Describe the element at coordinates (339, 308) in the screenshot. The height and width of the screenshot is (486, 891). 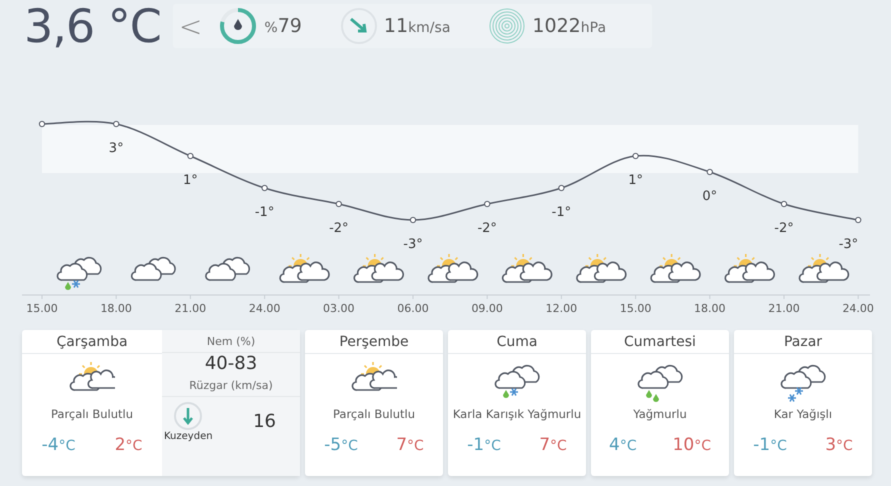
I see `axis-label: 03.00` at that location.